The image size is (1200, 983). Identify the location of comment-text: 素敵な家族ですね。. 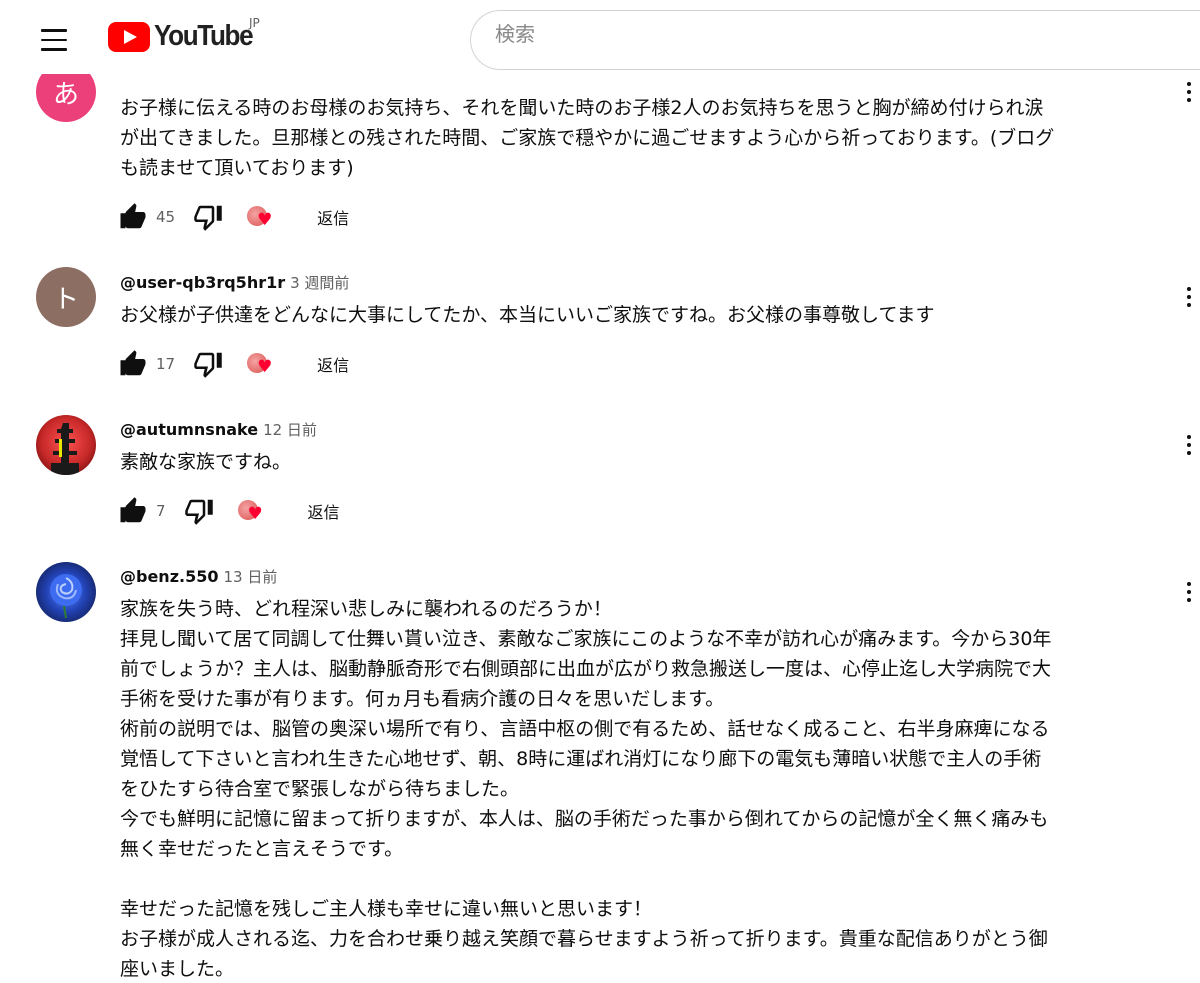
(206, 462).